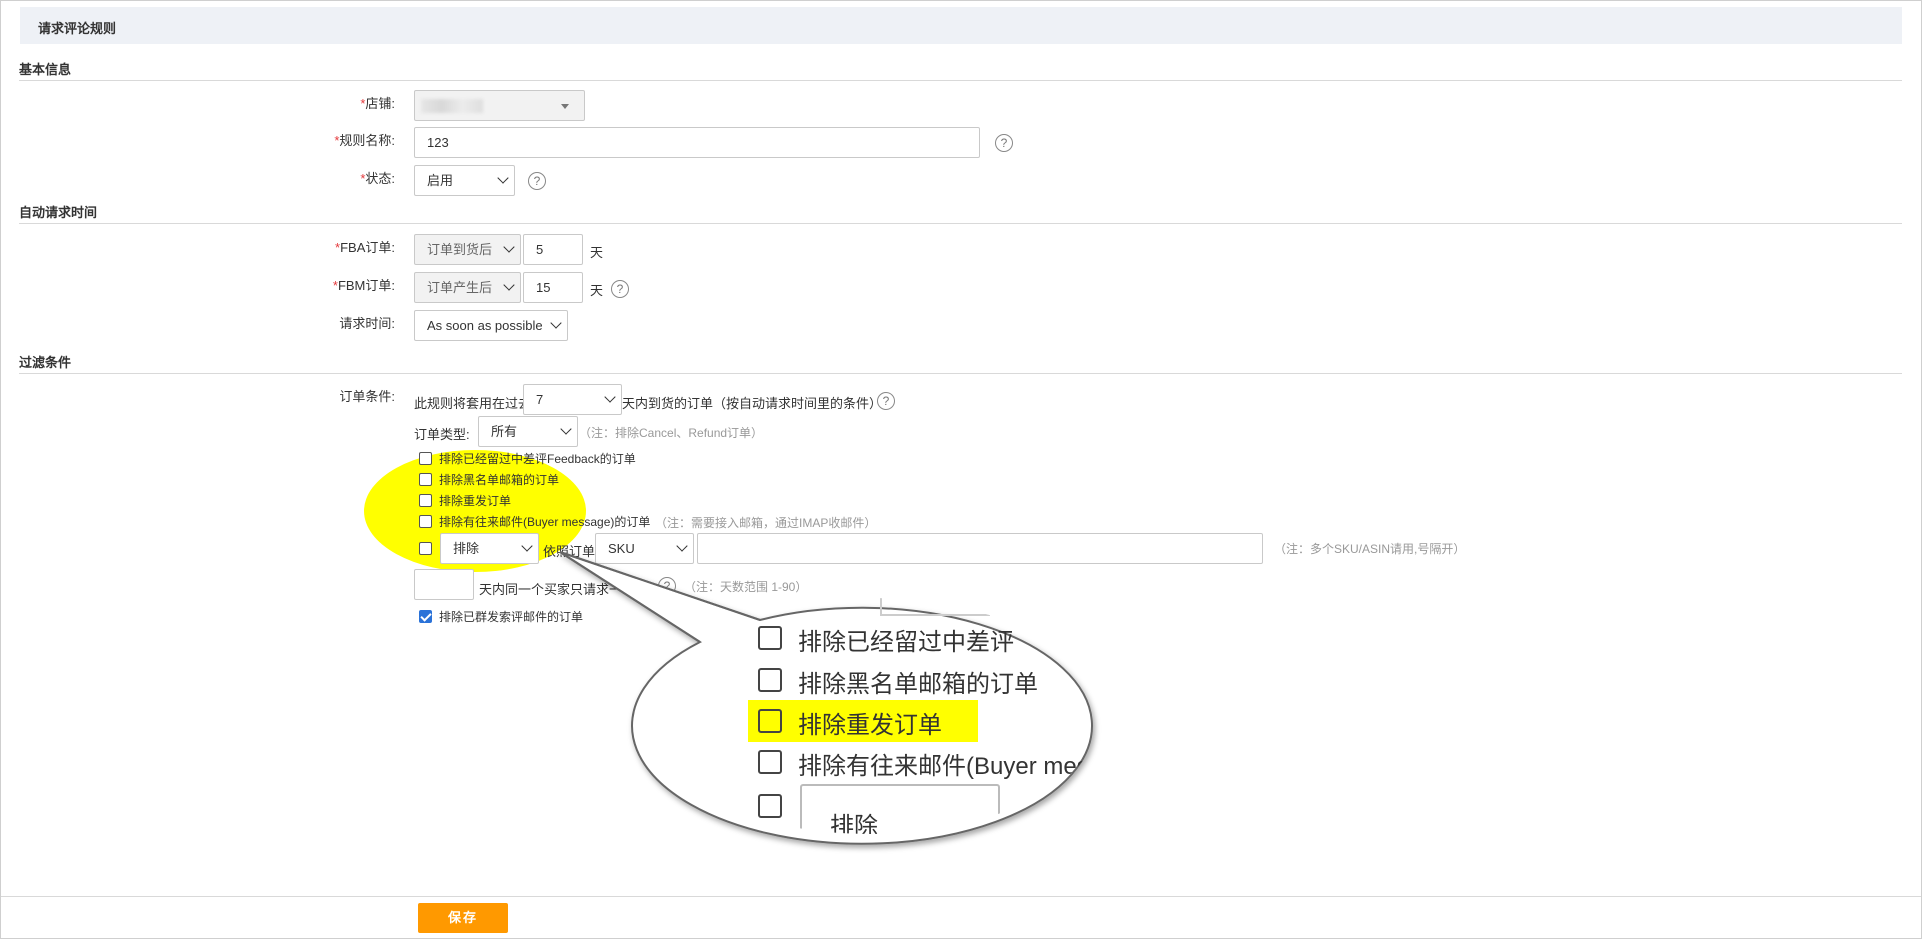 This screenshot has height=939, width=1922. What do you see at coordinates (77, 28) in the screenshot?
I see `page-title: 请求评论规则` at bounding box center [77, 28].